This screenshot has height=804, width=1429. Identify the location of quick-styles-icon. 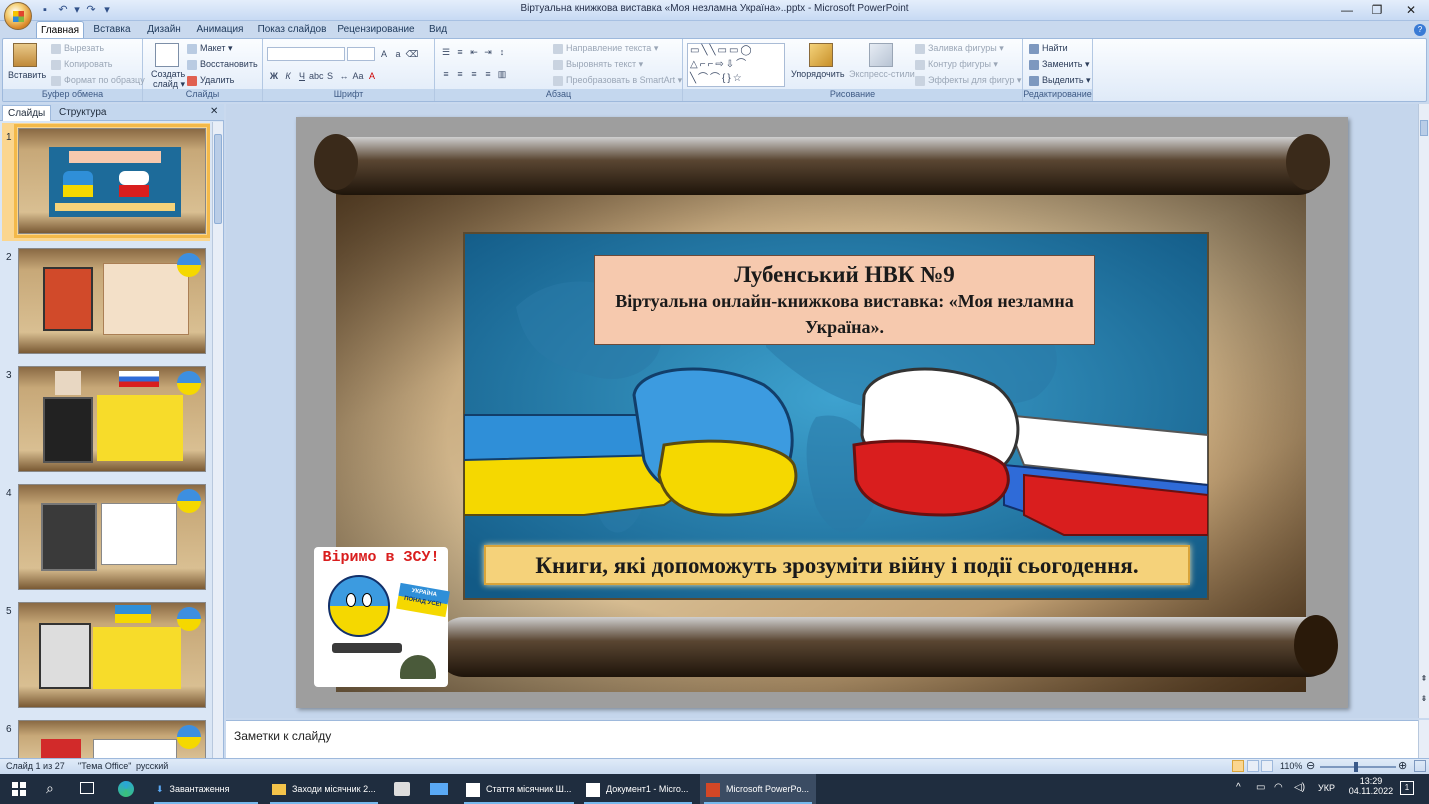
(881, 55).